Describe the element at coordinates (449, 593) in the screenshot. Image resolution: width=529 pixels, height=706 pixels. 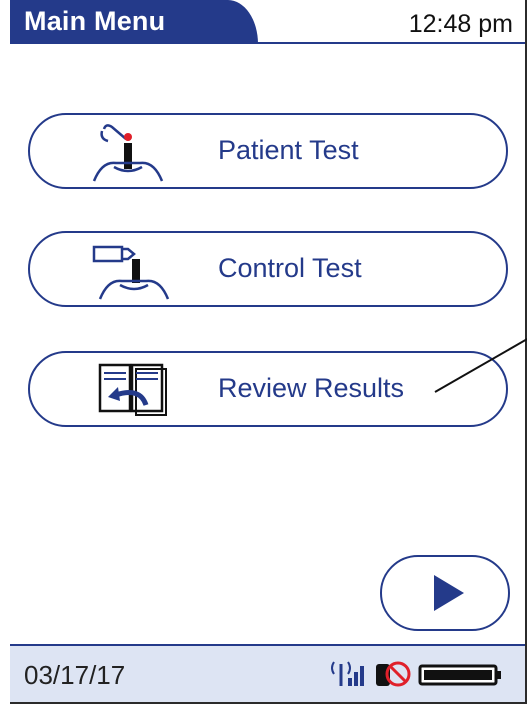
I see `play-arrow-icon` at that location.